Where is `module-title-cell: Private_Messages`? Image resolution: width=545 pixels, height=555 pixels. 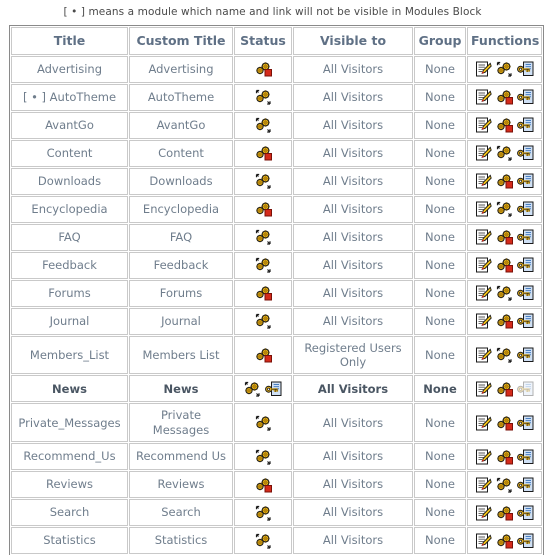 module-title-cell: Private_Messages is located at coordinates (69, 423).